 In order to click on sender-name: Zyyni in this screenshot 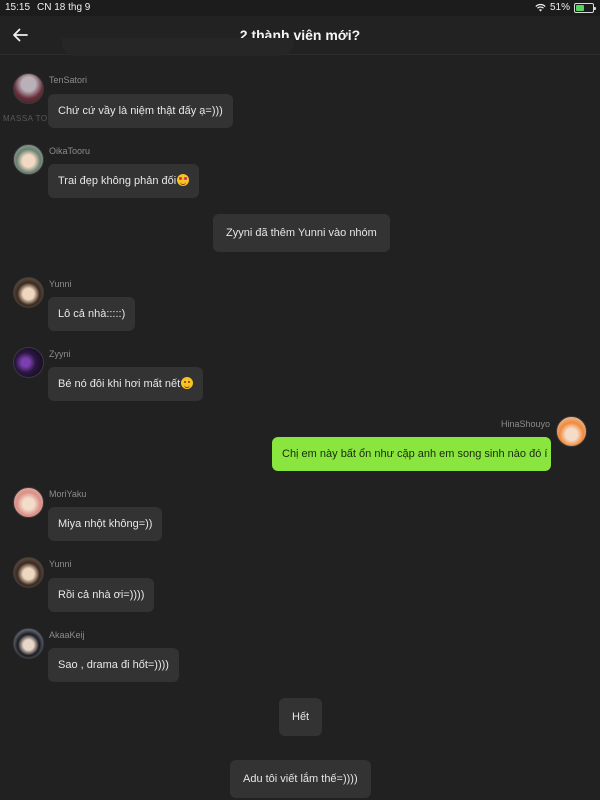, I will do `click(60, 354)`.